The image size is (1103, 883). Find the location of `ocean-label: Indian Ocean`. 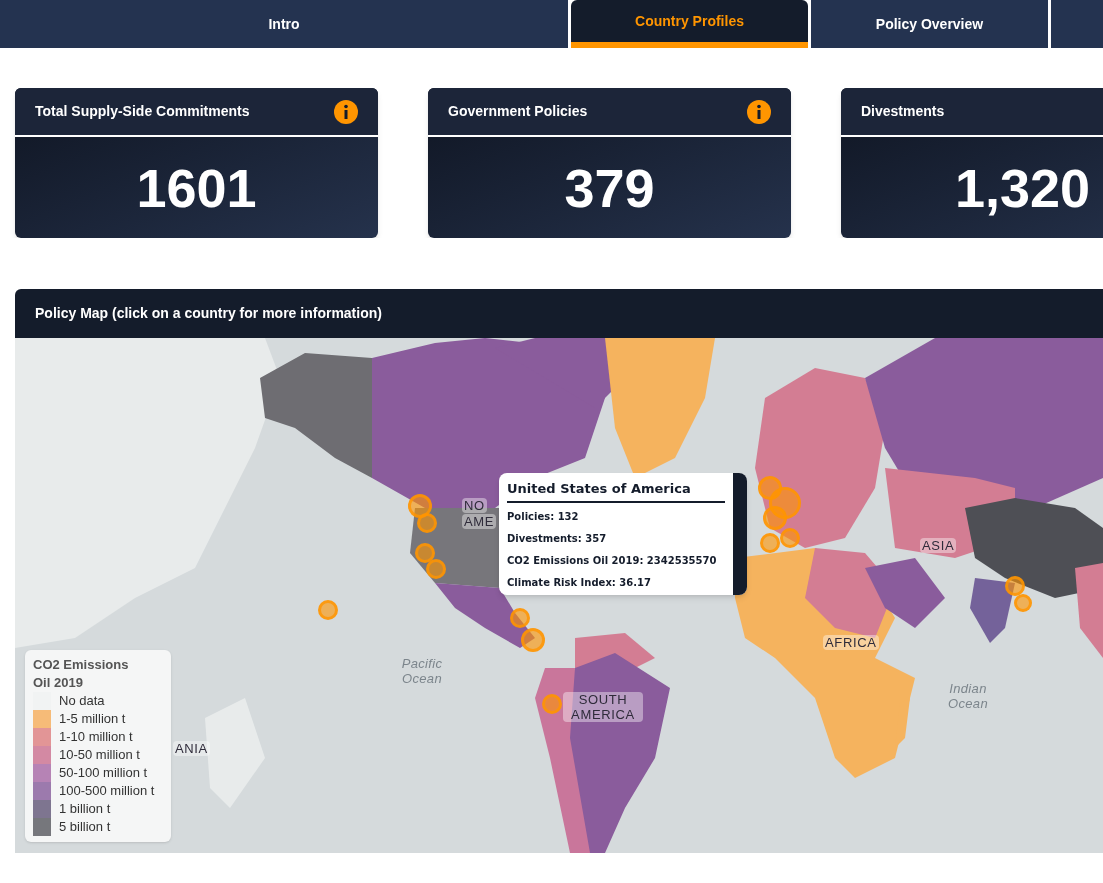

ocean-label: Indian Ocean is located at coordinates (968, 696).